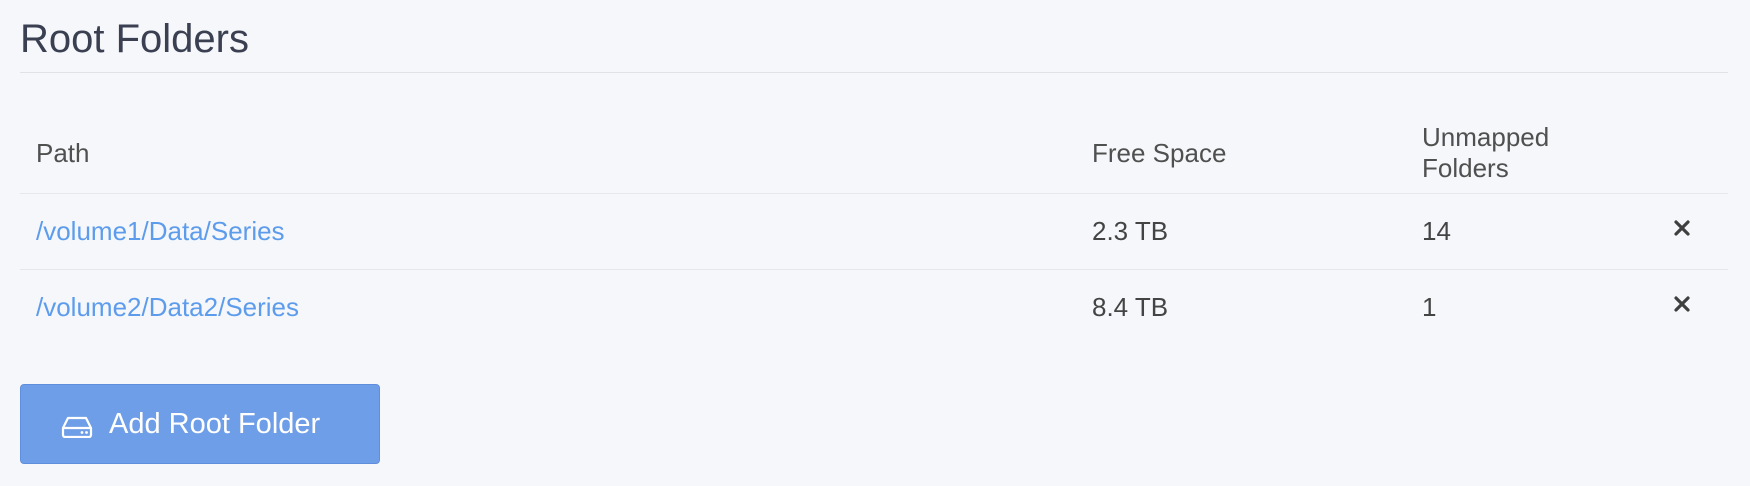 The width and height of the screenshot is (1750, 486). What do you see at coordinates (215, 423) in the screenshot?
I see `add-root-folder-label: Add Root Folder` at bounding box center [215, 423].